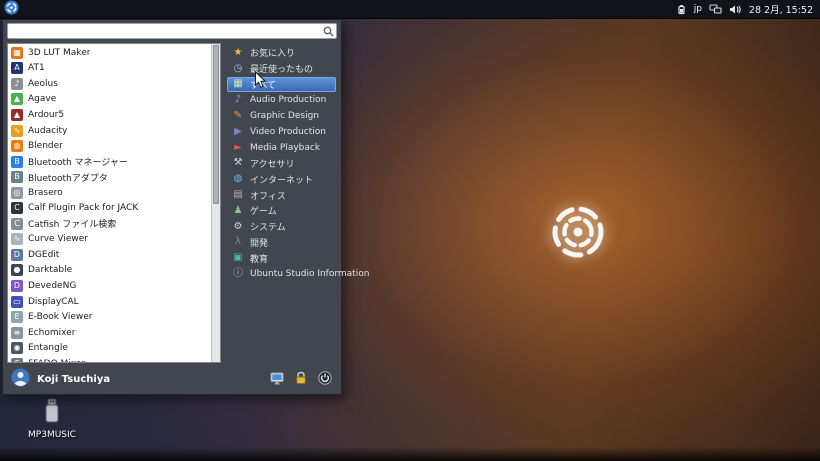  What do you see at coordinates (109, 177) in the screenshot?
I see `app-list-item: B Bluetoothアダプタ` at bounding box center [109, 177].